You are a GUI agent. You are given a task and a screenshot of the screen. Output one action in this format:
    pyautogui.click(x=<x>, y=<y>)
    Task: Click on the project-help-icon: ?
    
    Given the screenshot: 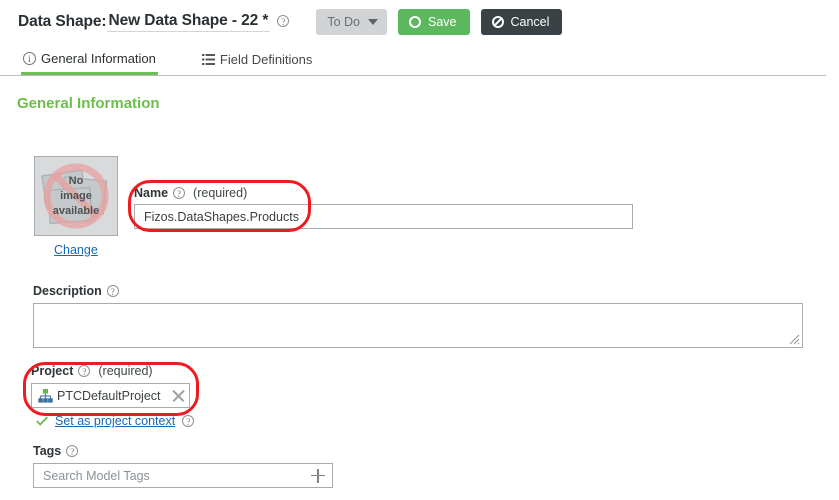 What is the action you would take?
    pyautogui.click(x=84, y=371)
    